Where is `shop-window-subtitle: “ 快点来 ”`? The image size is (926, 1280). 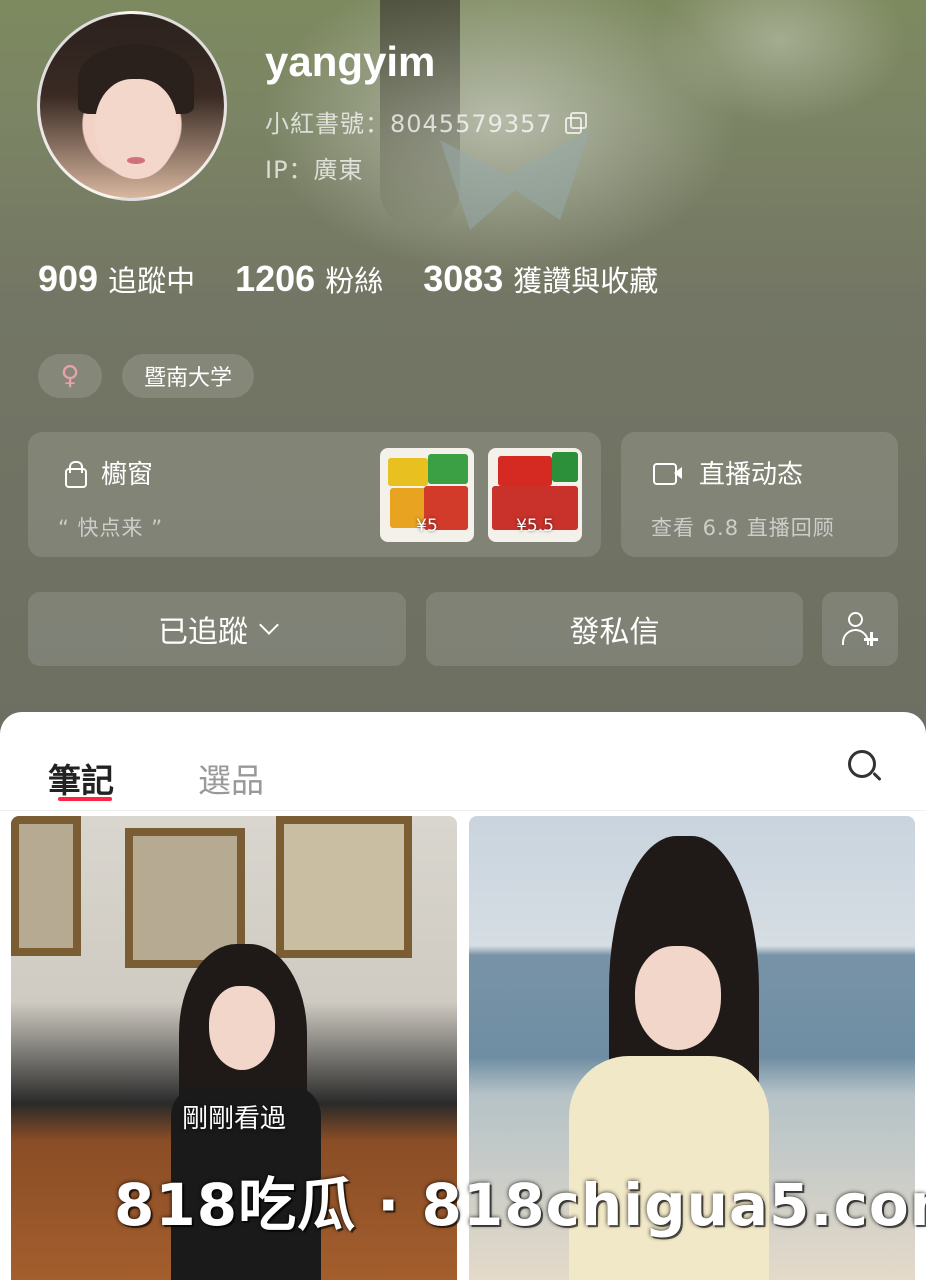 shop-window-subtitle: “ 快点来 ” is located at coordinates (111, 528).